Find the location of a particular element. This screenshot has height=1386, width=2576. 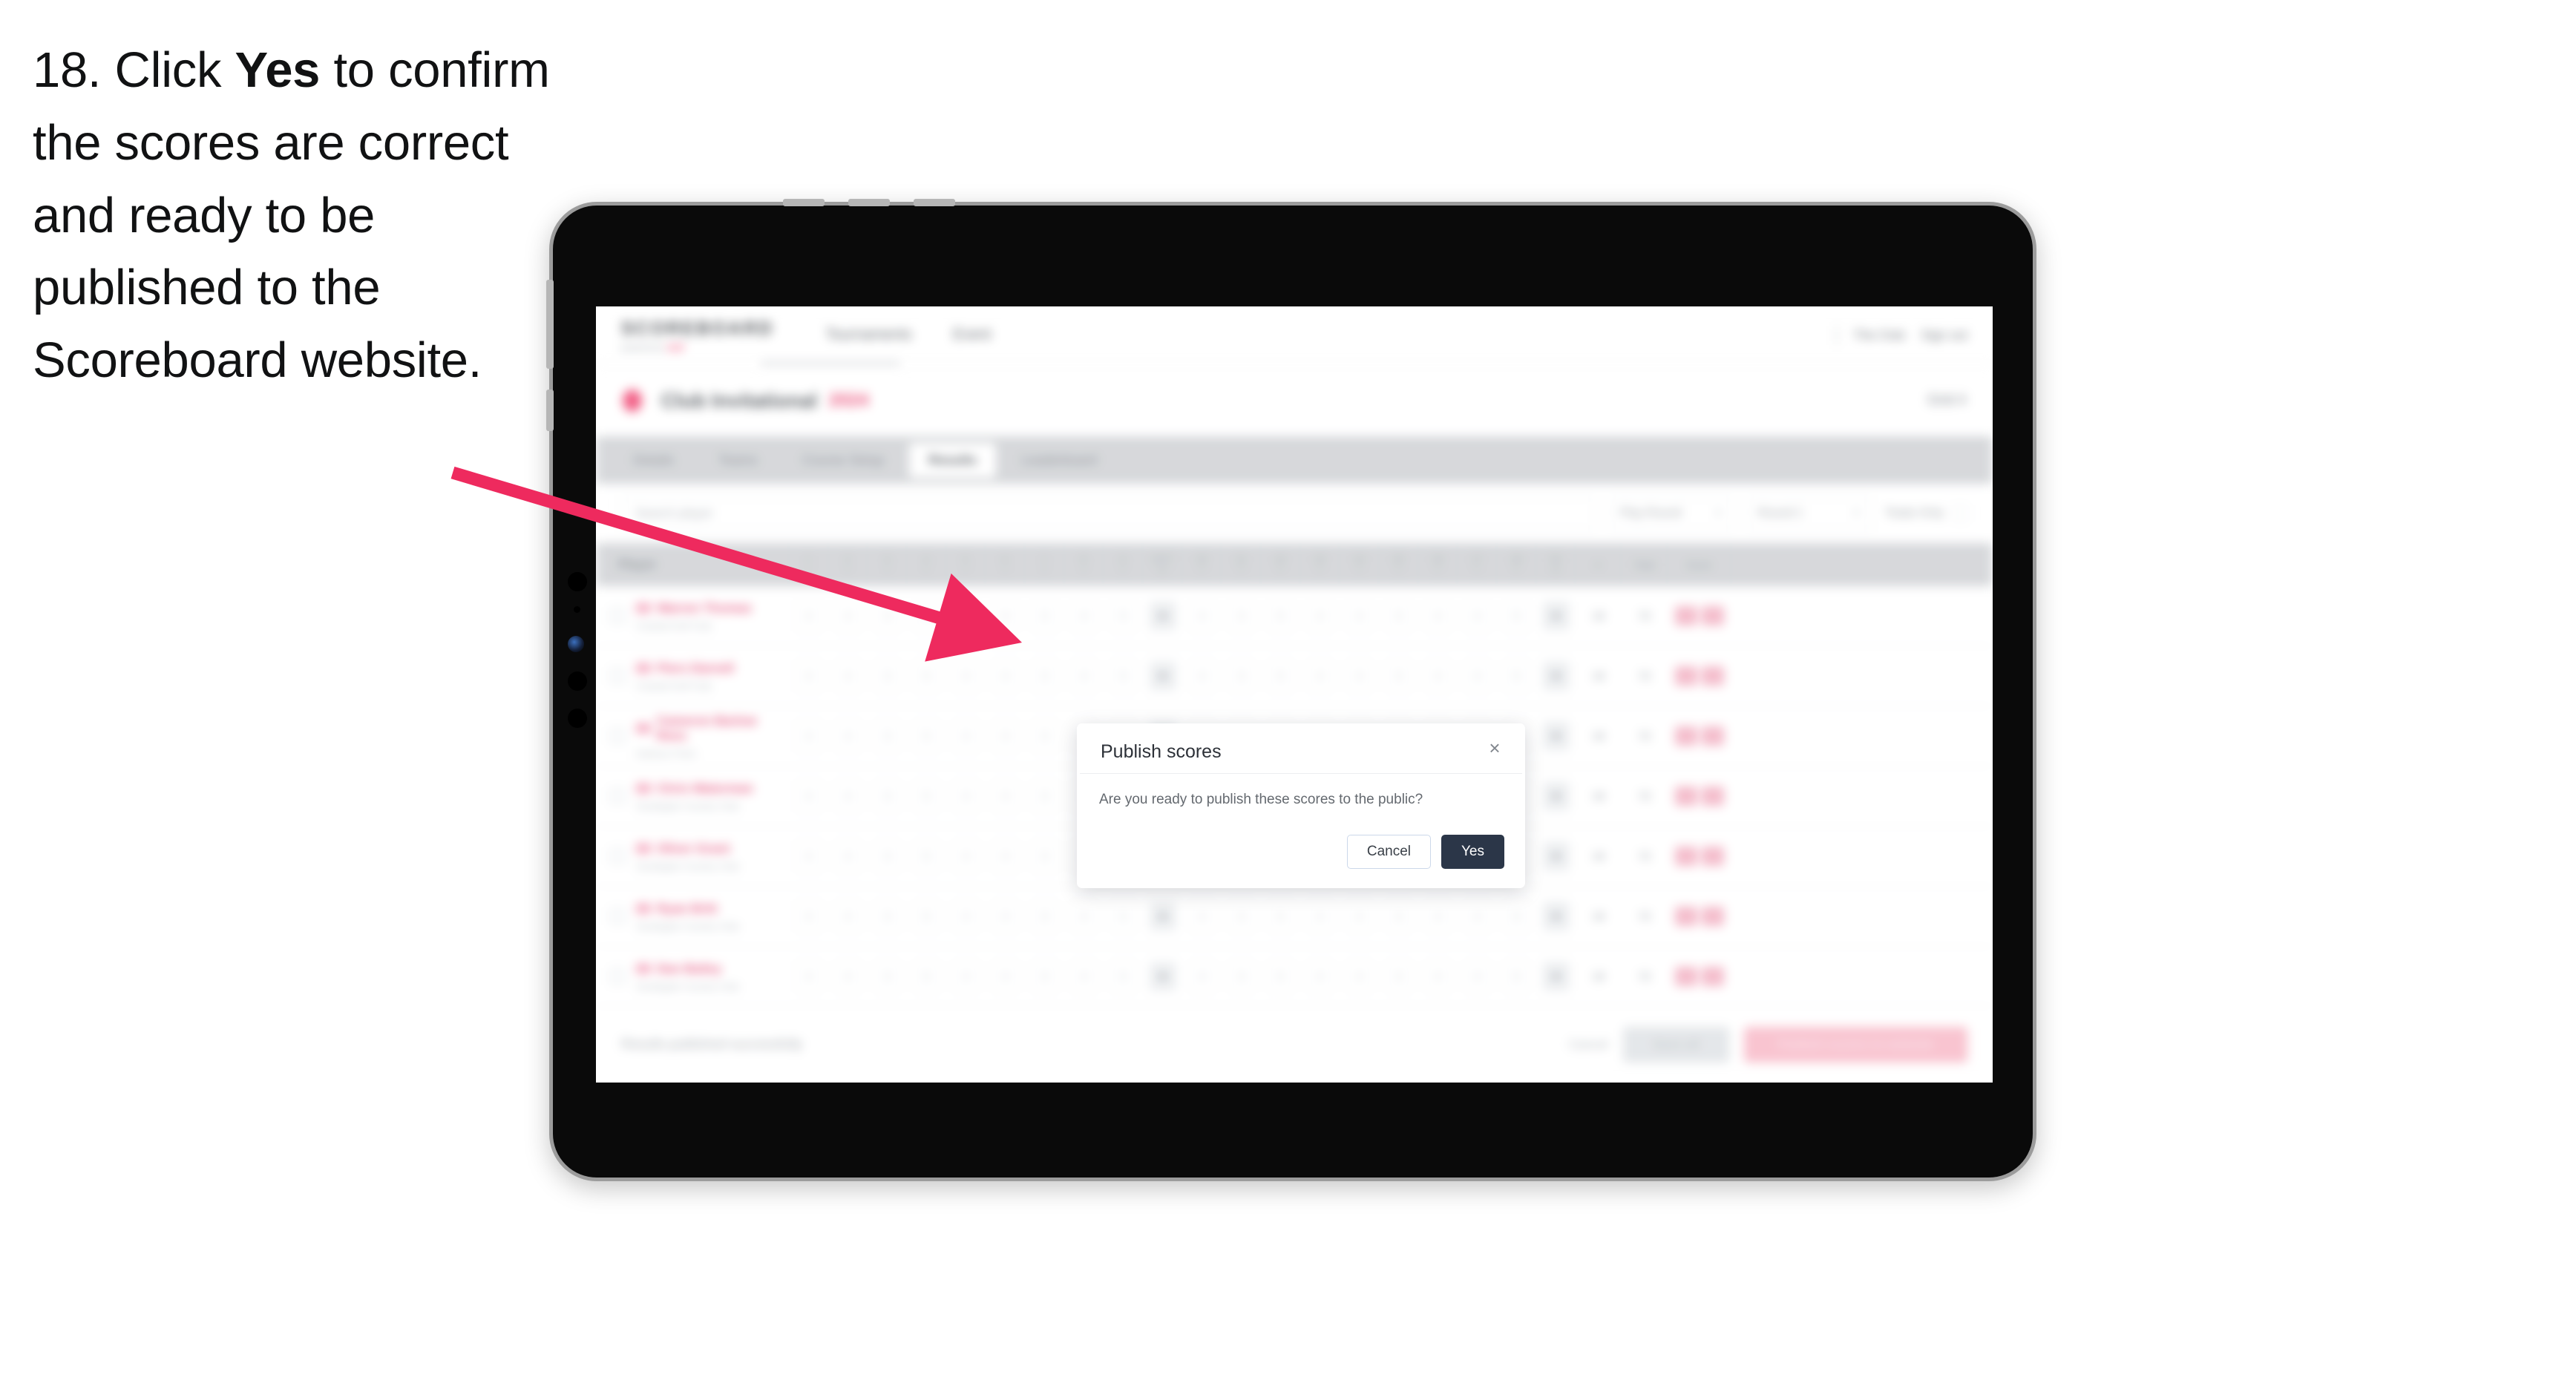

round-select: Play Round ▼ is located at coordinates (1671, 513).